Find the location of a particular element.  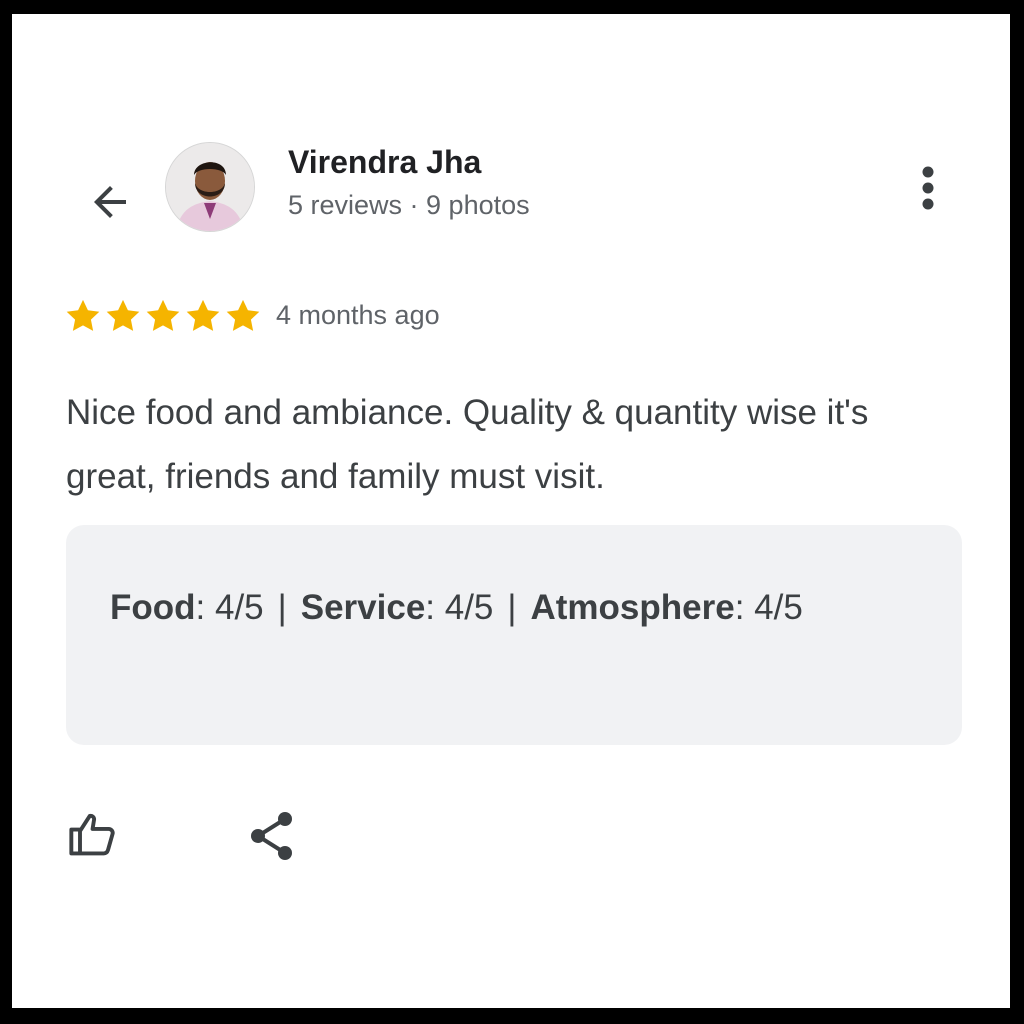

thumb-up-icon is located at coordinates (92, 834).